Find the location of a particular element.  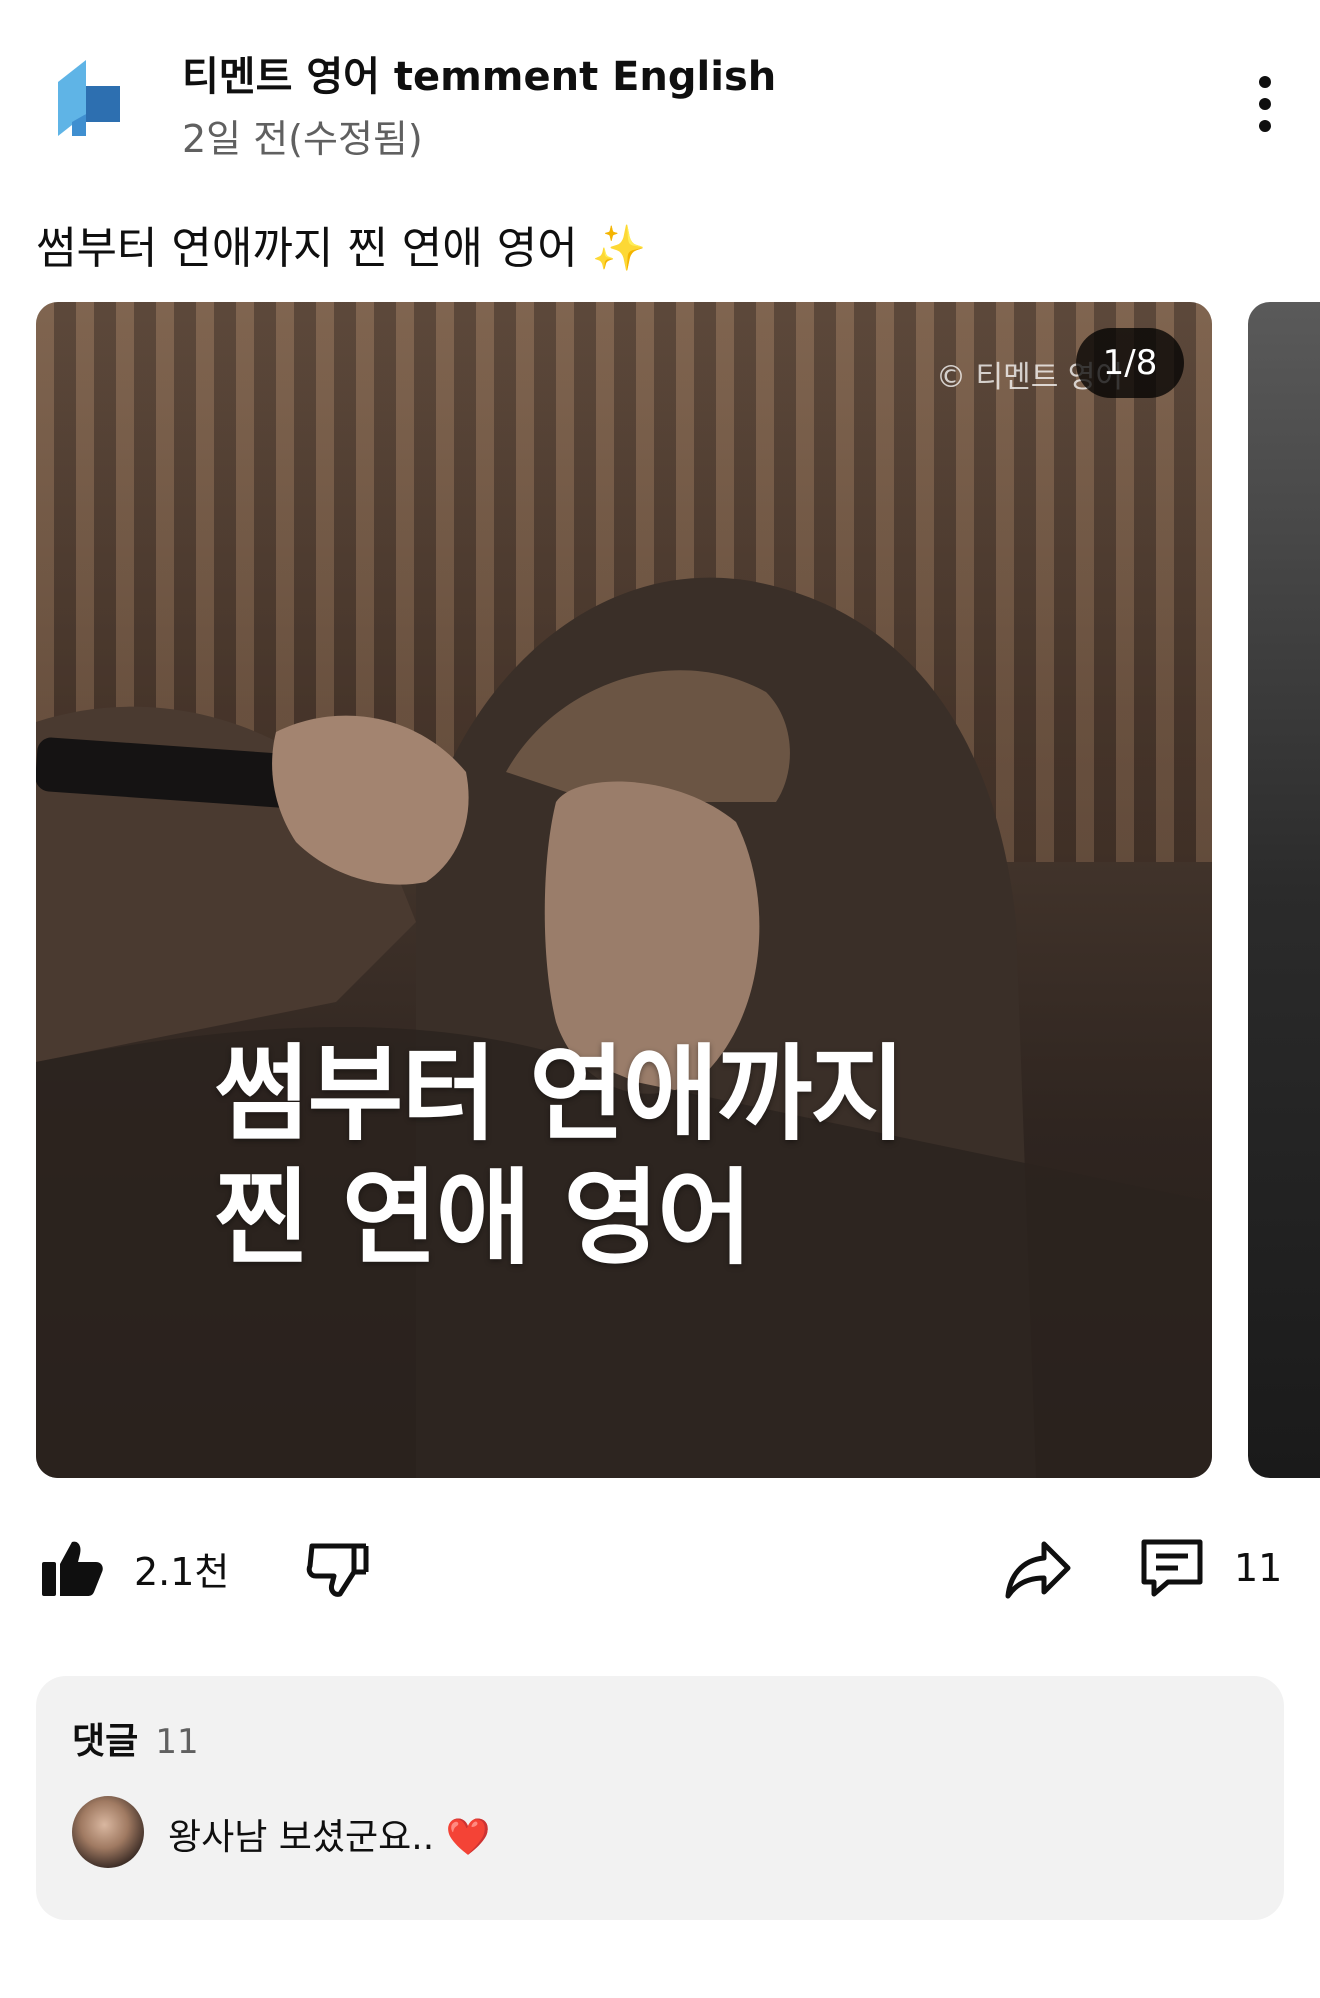

heart-emoji: ❤️ is located at coordinates (468, 1837).